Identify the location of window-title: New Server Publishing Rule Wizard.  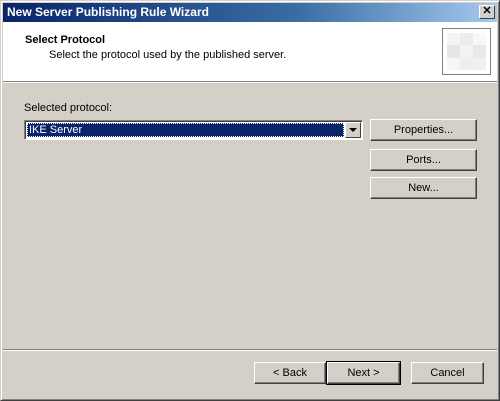
(108, 12).